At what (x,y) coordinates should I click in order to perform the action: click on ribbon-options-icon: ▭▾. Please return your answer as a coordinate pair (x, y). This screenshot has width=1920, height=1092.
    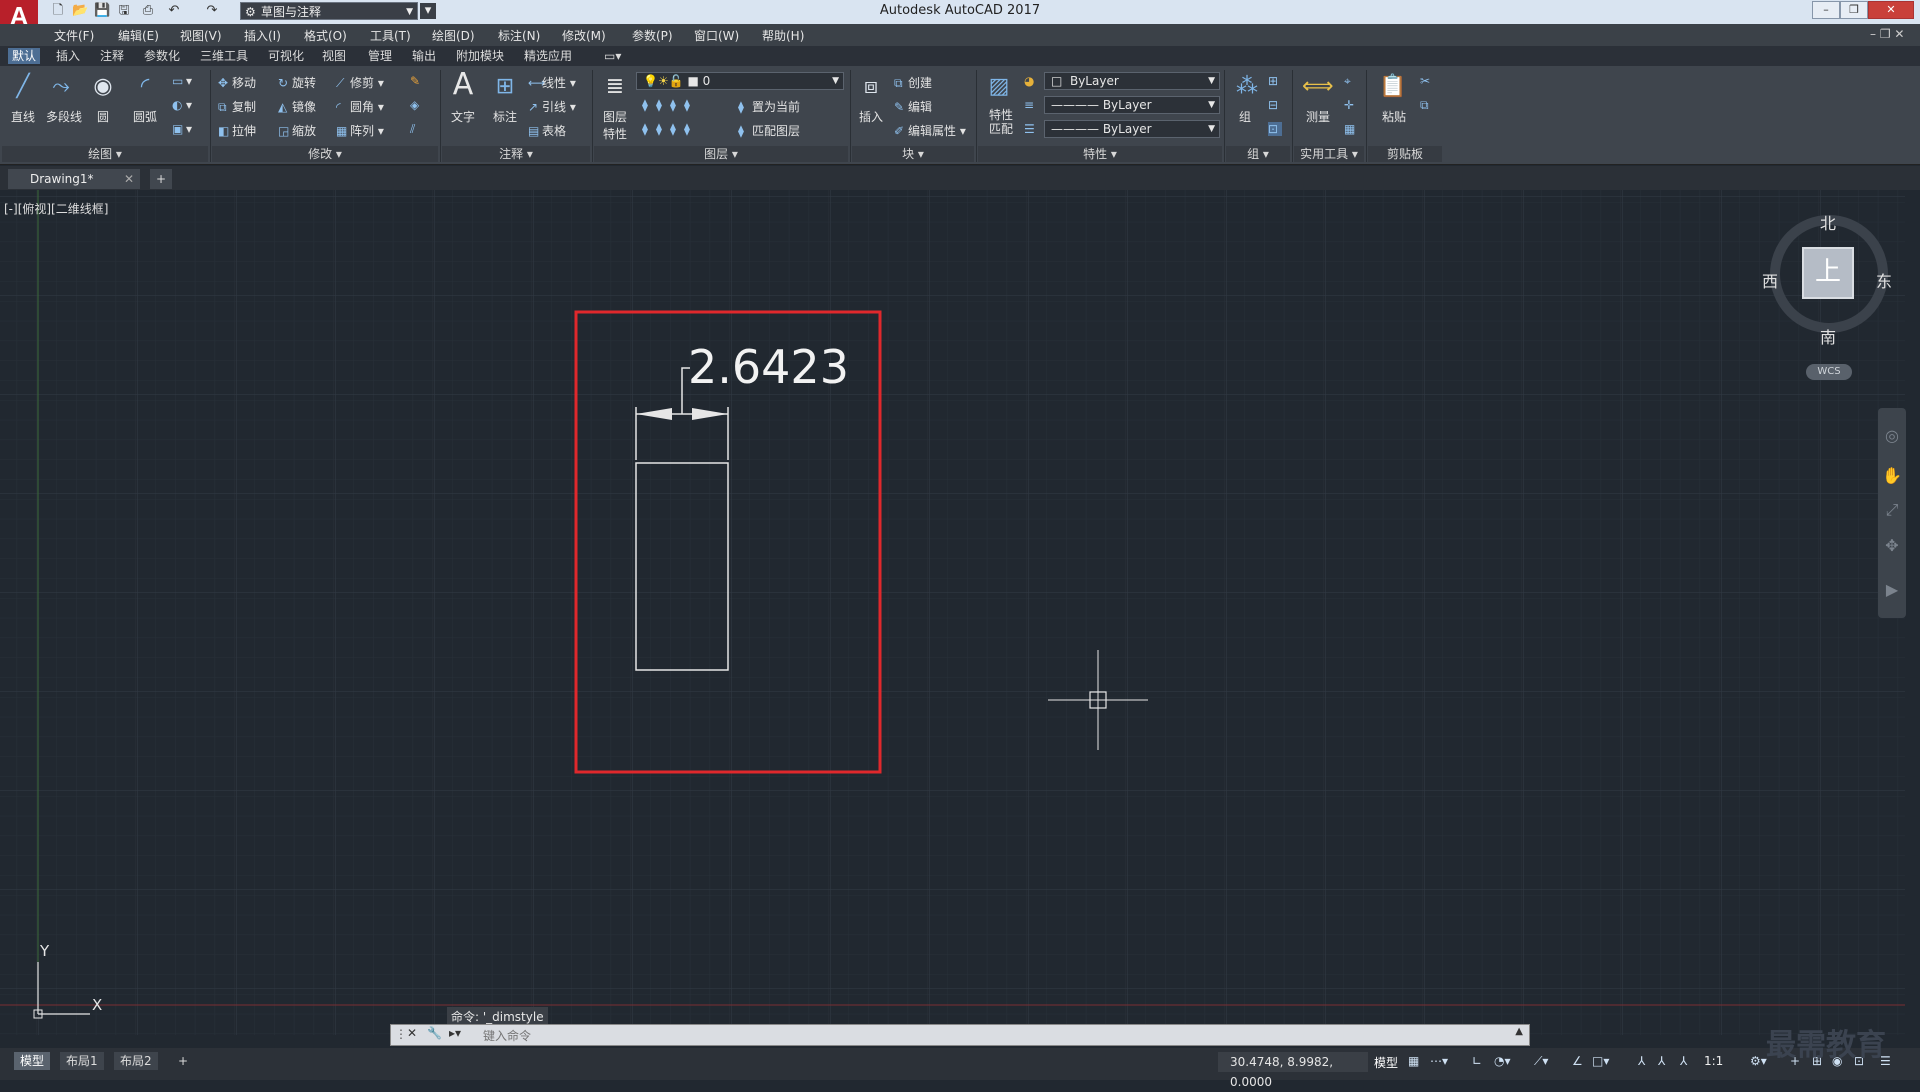
    Looking at the image, I should click on (612, 56).